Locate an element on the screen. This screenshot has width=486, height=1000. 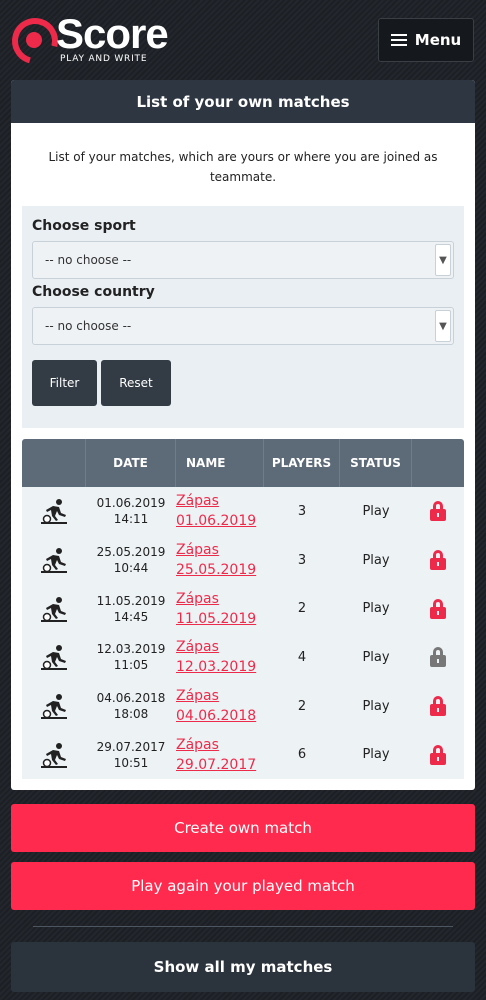
row-name: Zápas 25.05.2019 is located at coordinates (220, 560).